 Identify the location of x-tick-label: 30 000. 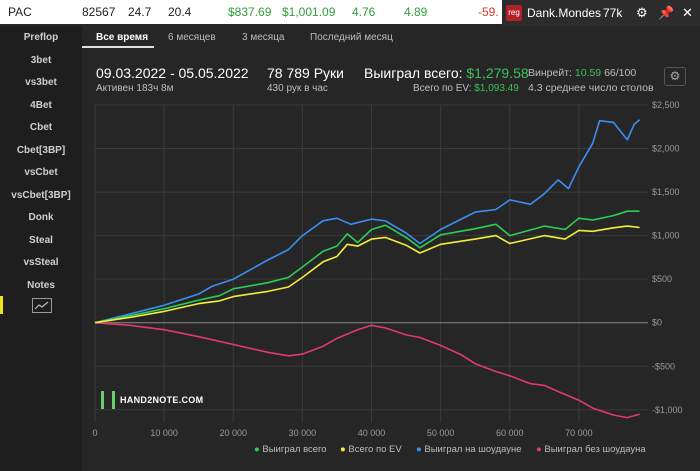
(303, 433).